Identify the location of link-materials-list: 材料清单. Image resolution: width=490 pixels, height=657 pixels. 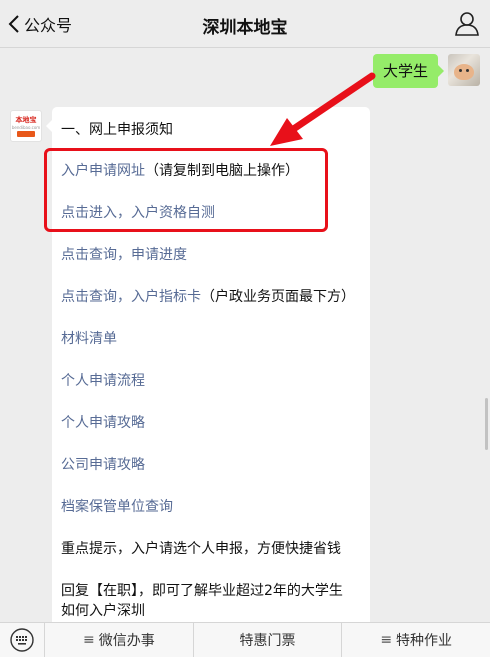
(89, 339).